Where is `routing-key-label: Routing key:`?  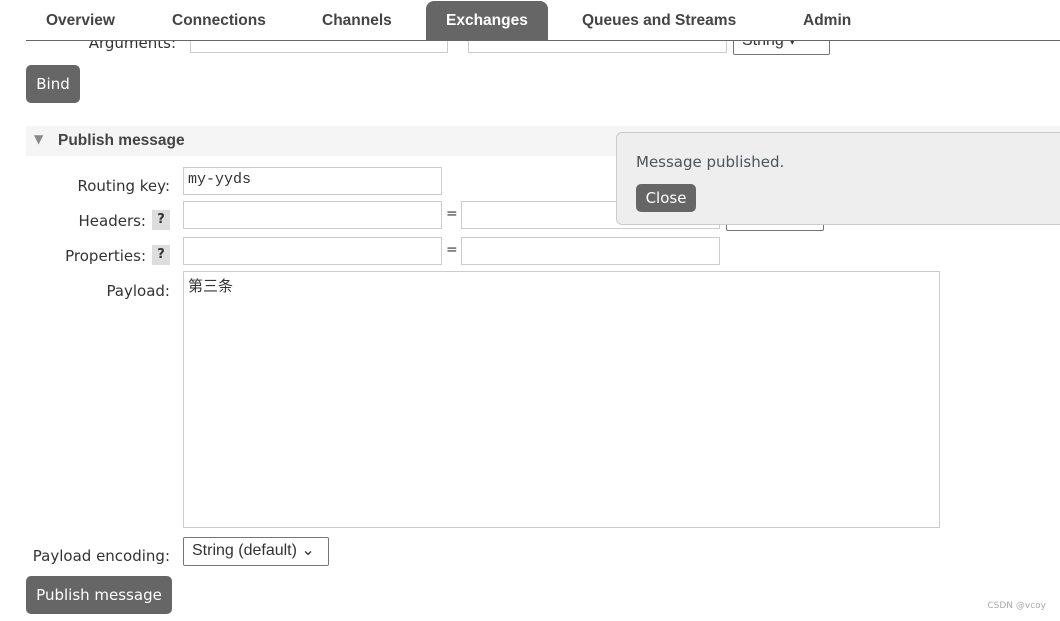
routing-key-label: Routing key: is located at coordinates (124, 186).